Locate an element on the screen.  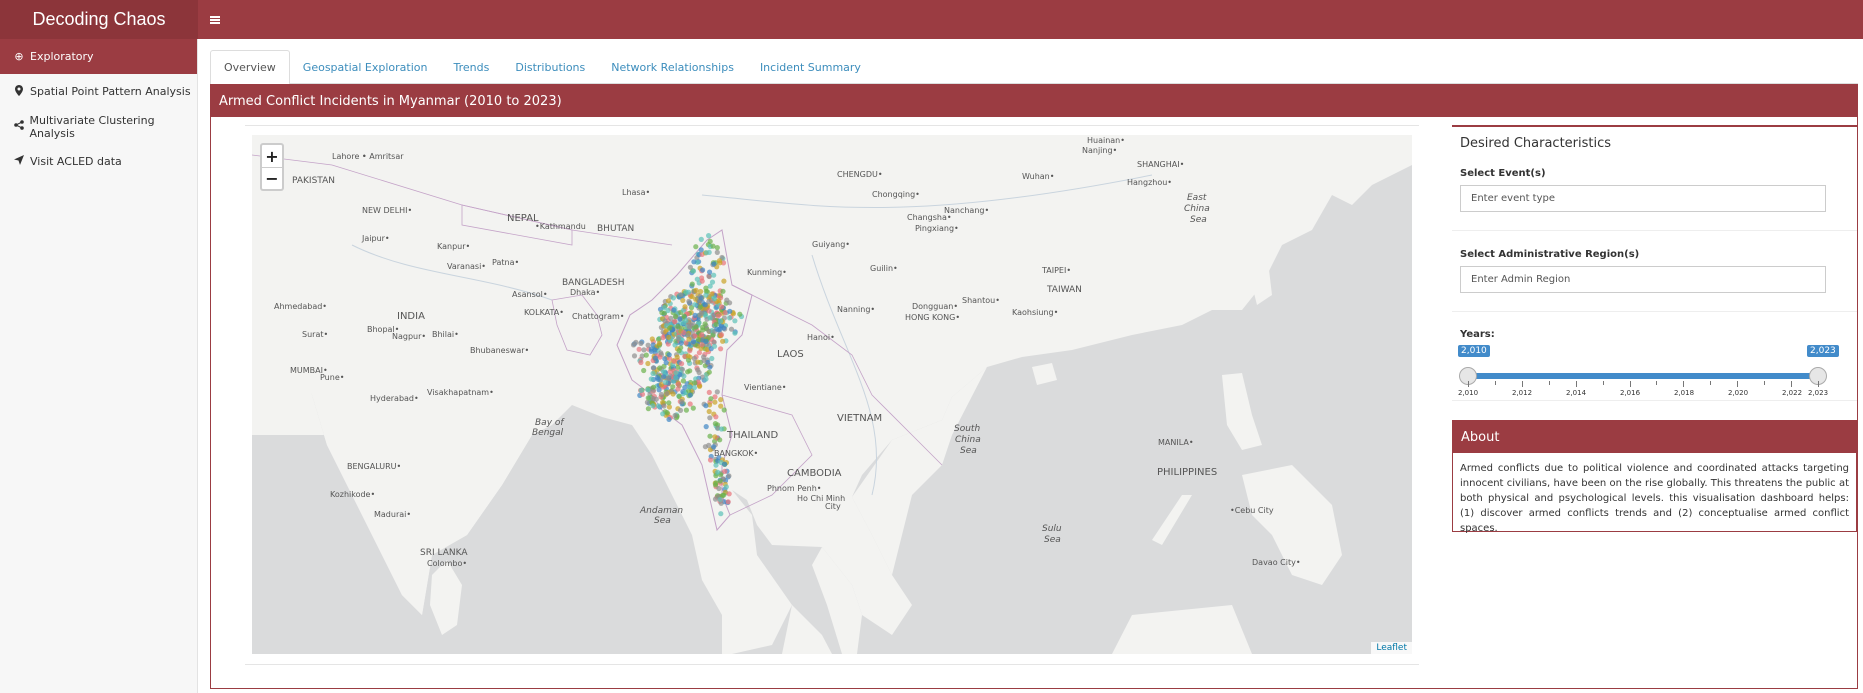
tab-overview: Overview is located at coordinates (250, 67).